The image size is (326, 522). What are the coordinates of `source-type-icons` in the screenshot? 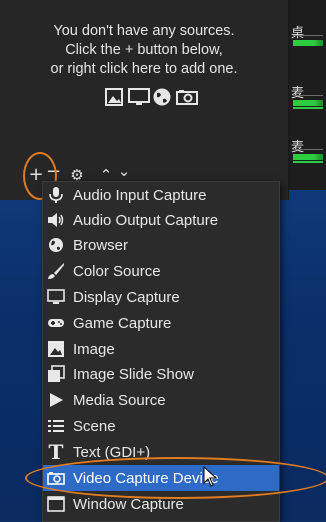 It's located at (151, 97).